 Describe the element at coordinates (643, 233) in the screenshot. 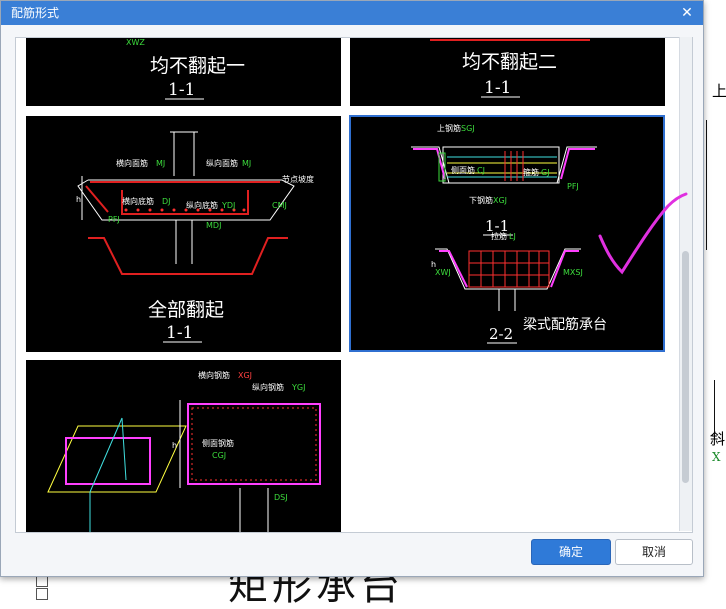

I see `check-mark-annotation` at that location.